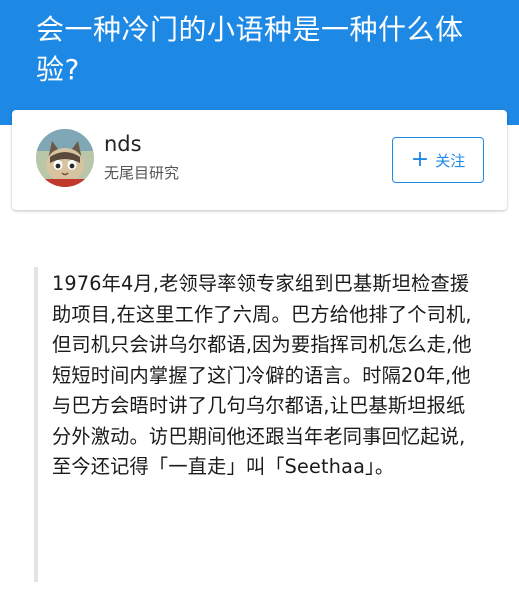 The width and height of the screenshot is (519, 600). I want to click on author-bio: 无尾目研究, so click(142, 173).